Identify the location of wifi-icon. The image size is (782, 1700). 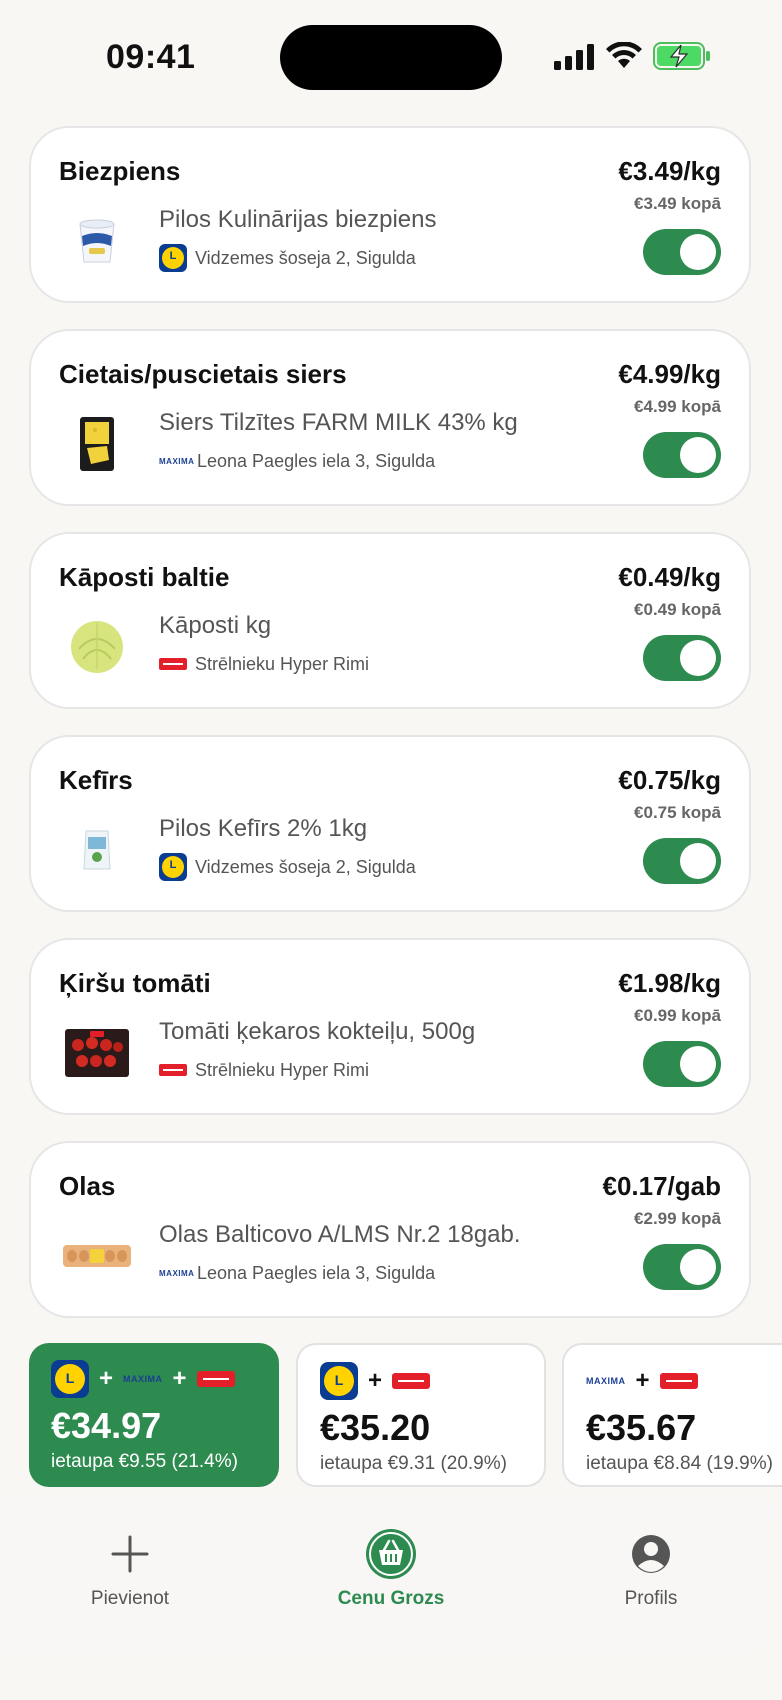
(624, 55).